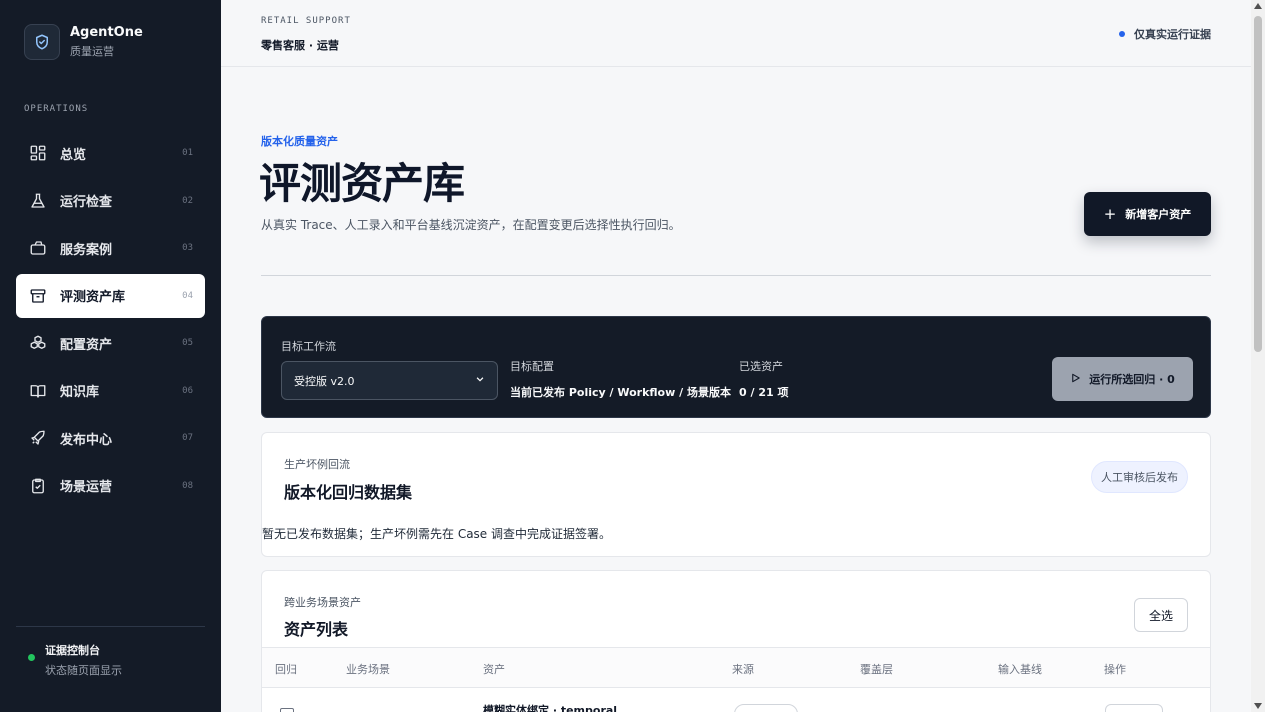  I want to click on column-header-regression: 回归, so click(286, 669).